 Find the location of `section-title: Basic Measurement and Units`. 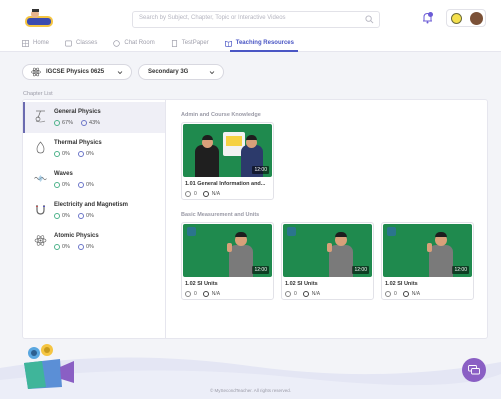

section-title: Basic Measurement and Units is located at coordinates (220, 215).